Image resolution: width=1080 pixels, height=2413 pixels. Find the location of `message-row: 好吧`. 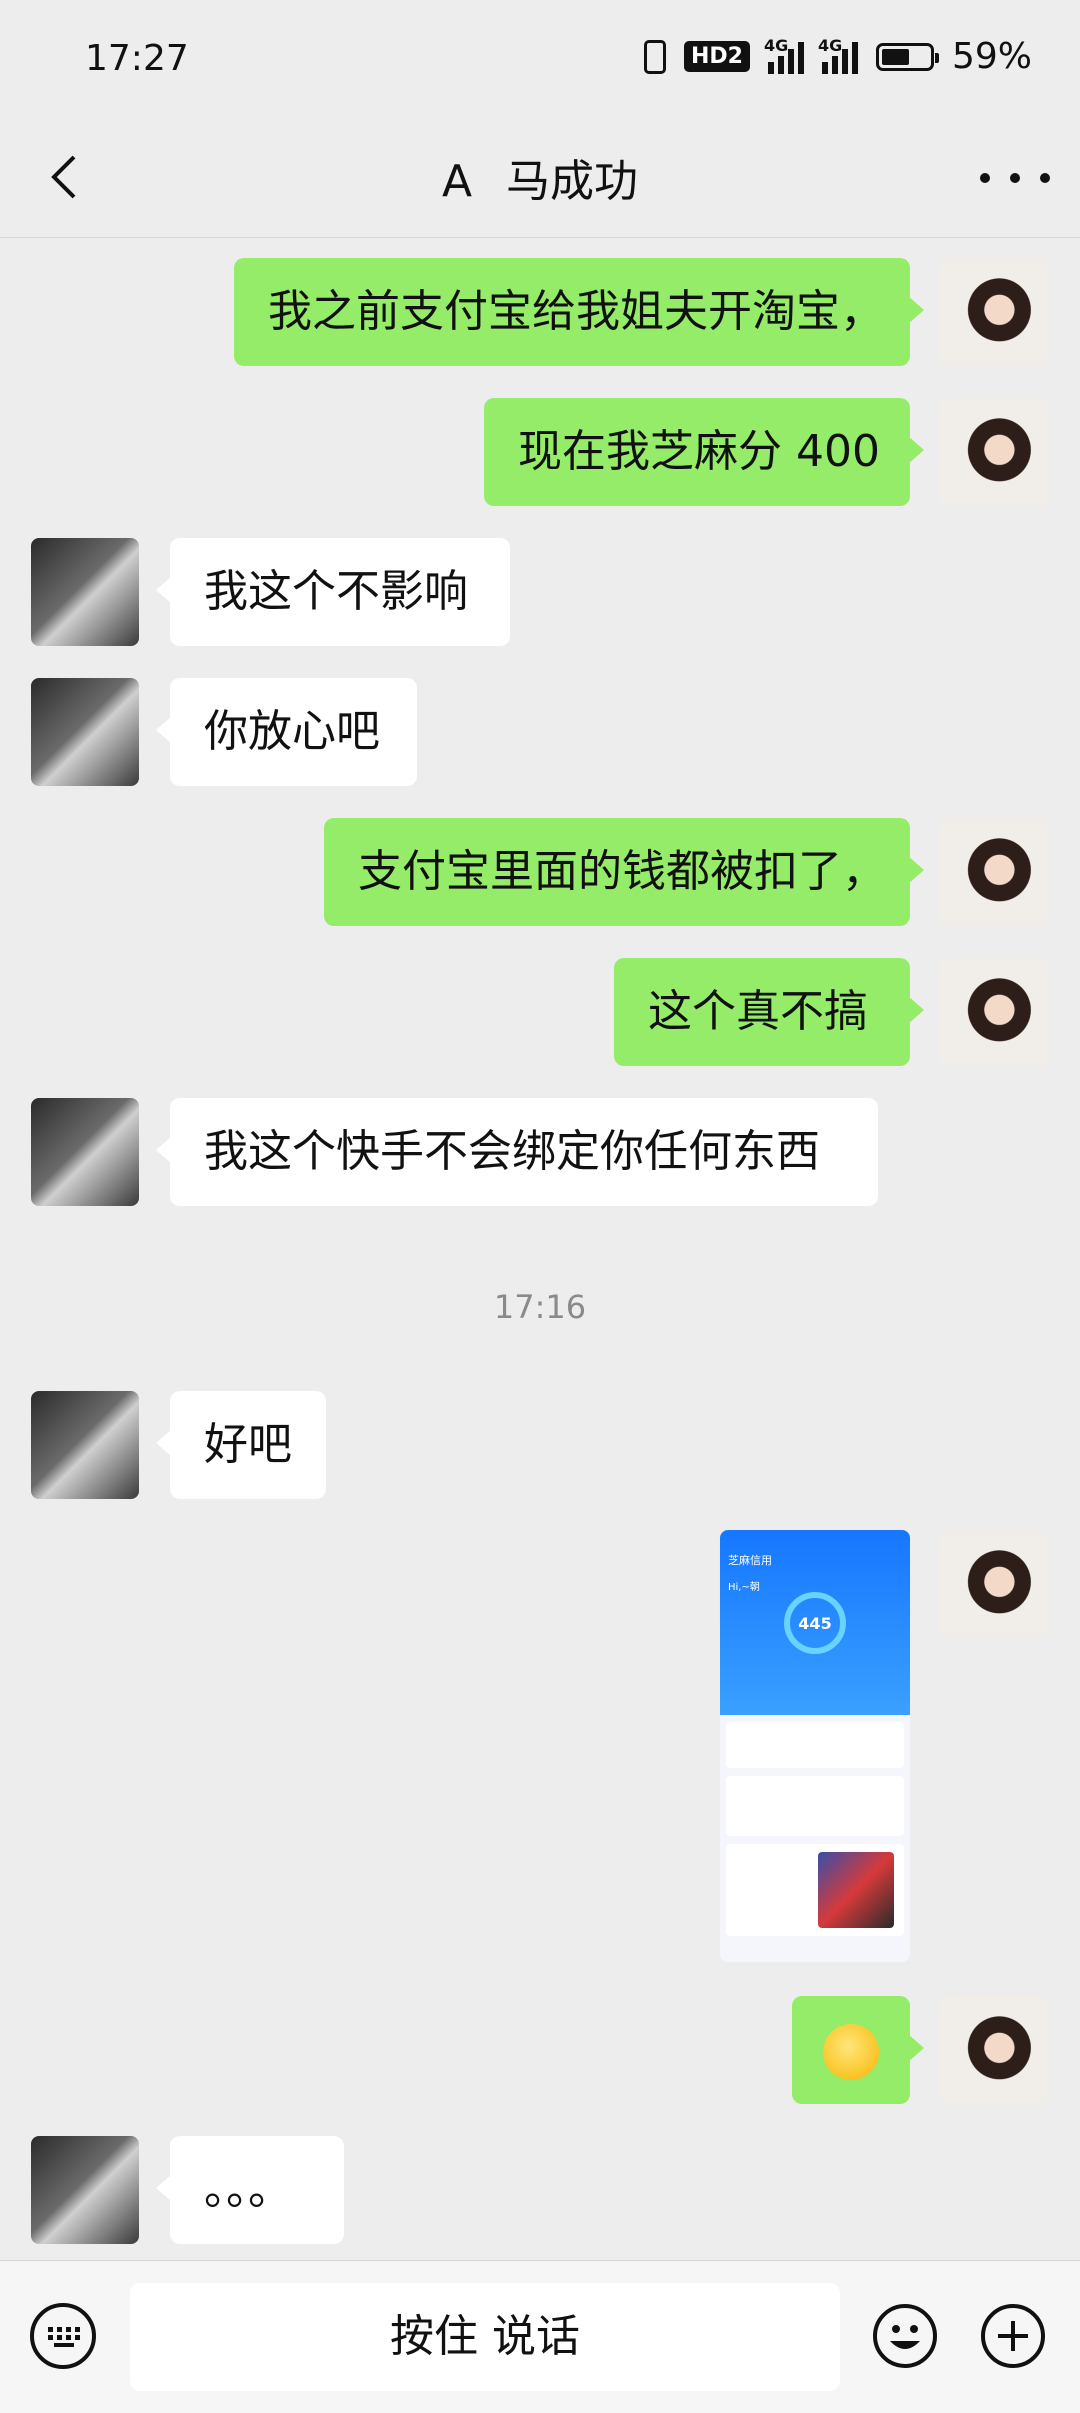

message-row: 好吧 is located at coordinates (540, 1445).